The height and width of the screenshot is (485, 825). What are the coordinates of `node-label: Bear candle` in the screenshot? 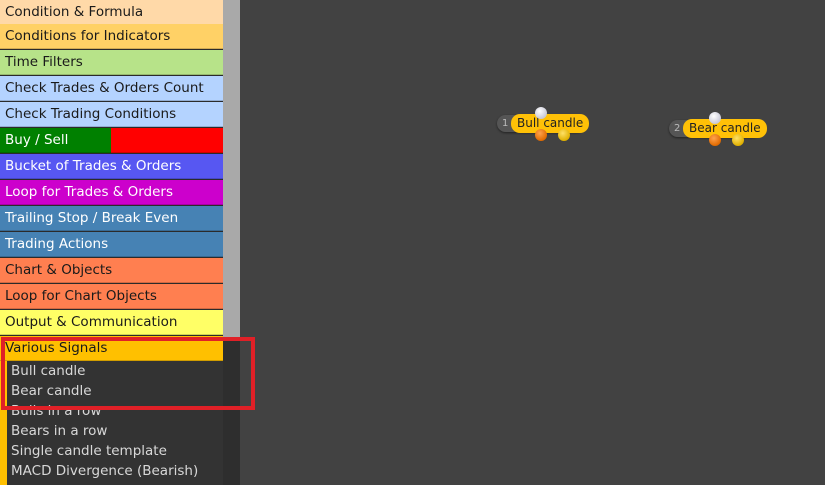 It's located at (725, 128).